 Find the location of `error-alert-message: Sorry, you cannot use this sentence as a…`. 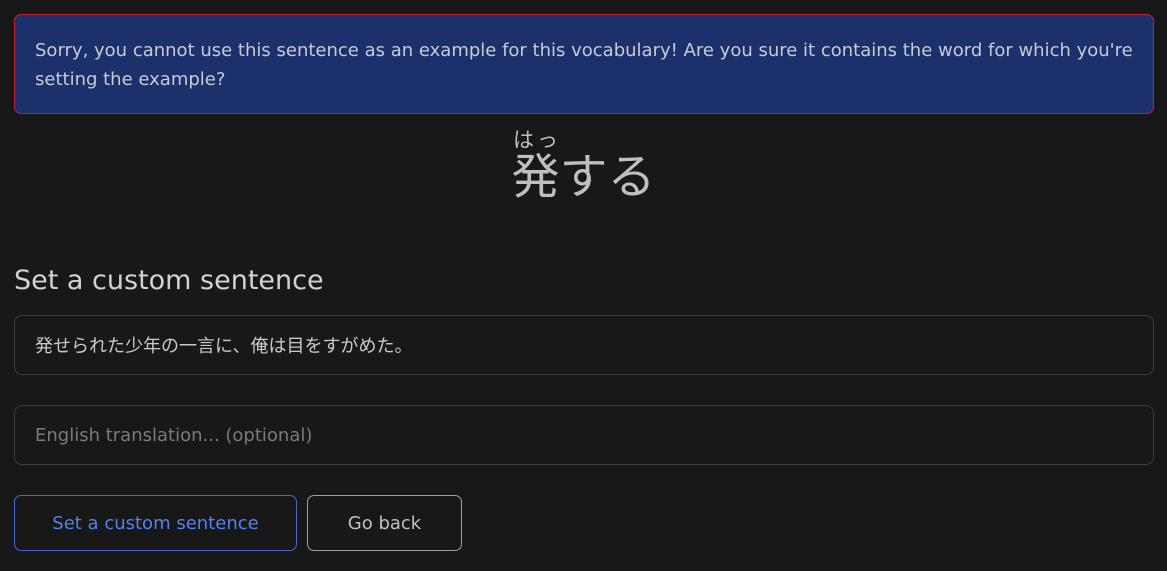

error-alert-message: Sorry, you cannot use this sentence as a… is located at coordinates (584, 65).